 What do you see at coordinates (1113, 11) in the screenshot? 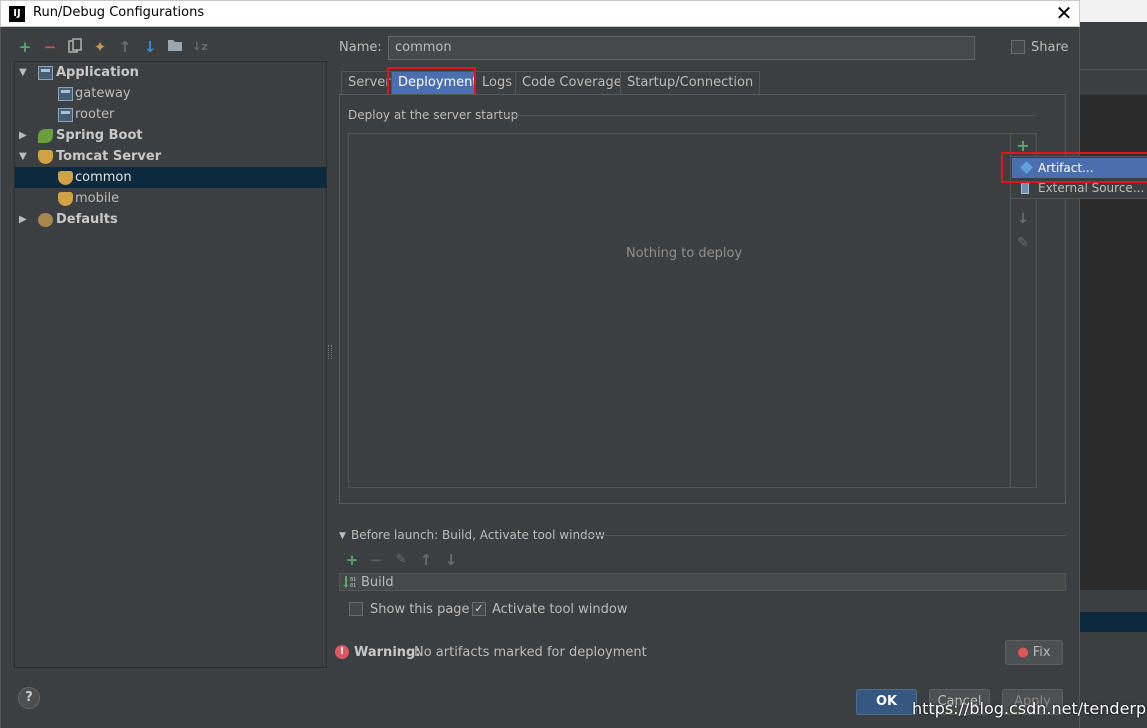
I see `background-header` at bounding box center [1113, 11].